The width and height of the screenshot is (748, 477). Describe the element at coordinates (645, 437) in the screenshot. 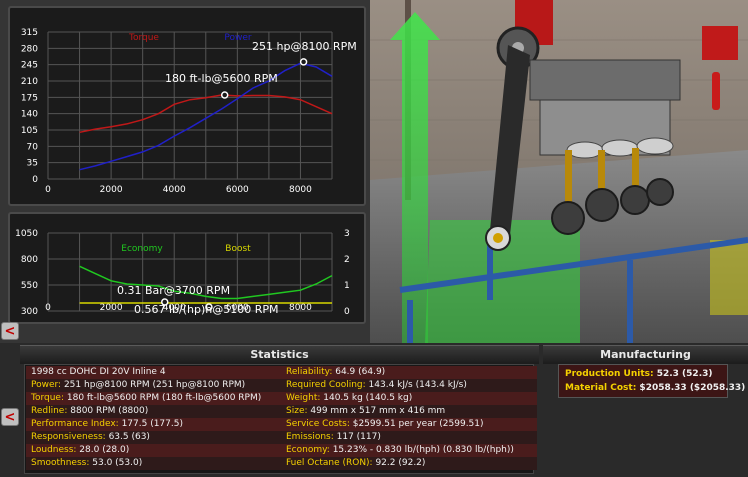

I see `manufacturing-empty-area` at that location.